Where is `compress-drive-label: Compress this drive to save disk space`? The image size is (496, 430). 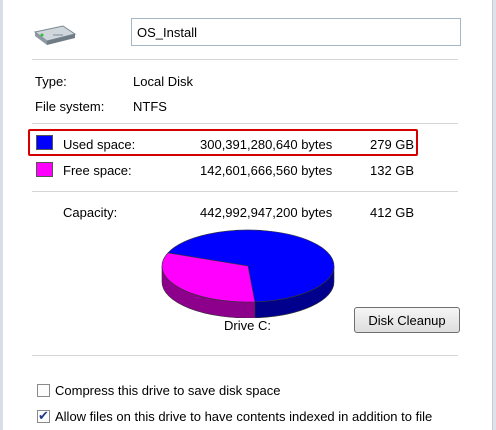
compress-drive-label: Compress this drive to save disk space is located at coordinates (168, 390).